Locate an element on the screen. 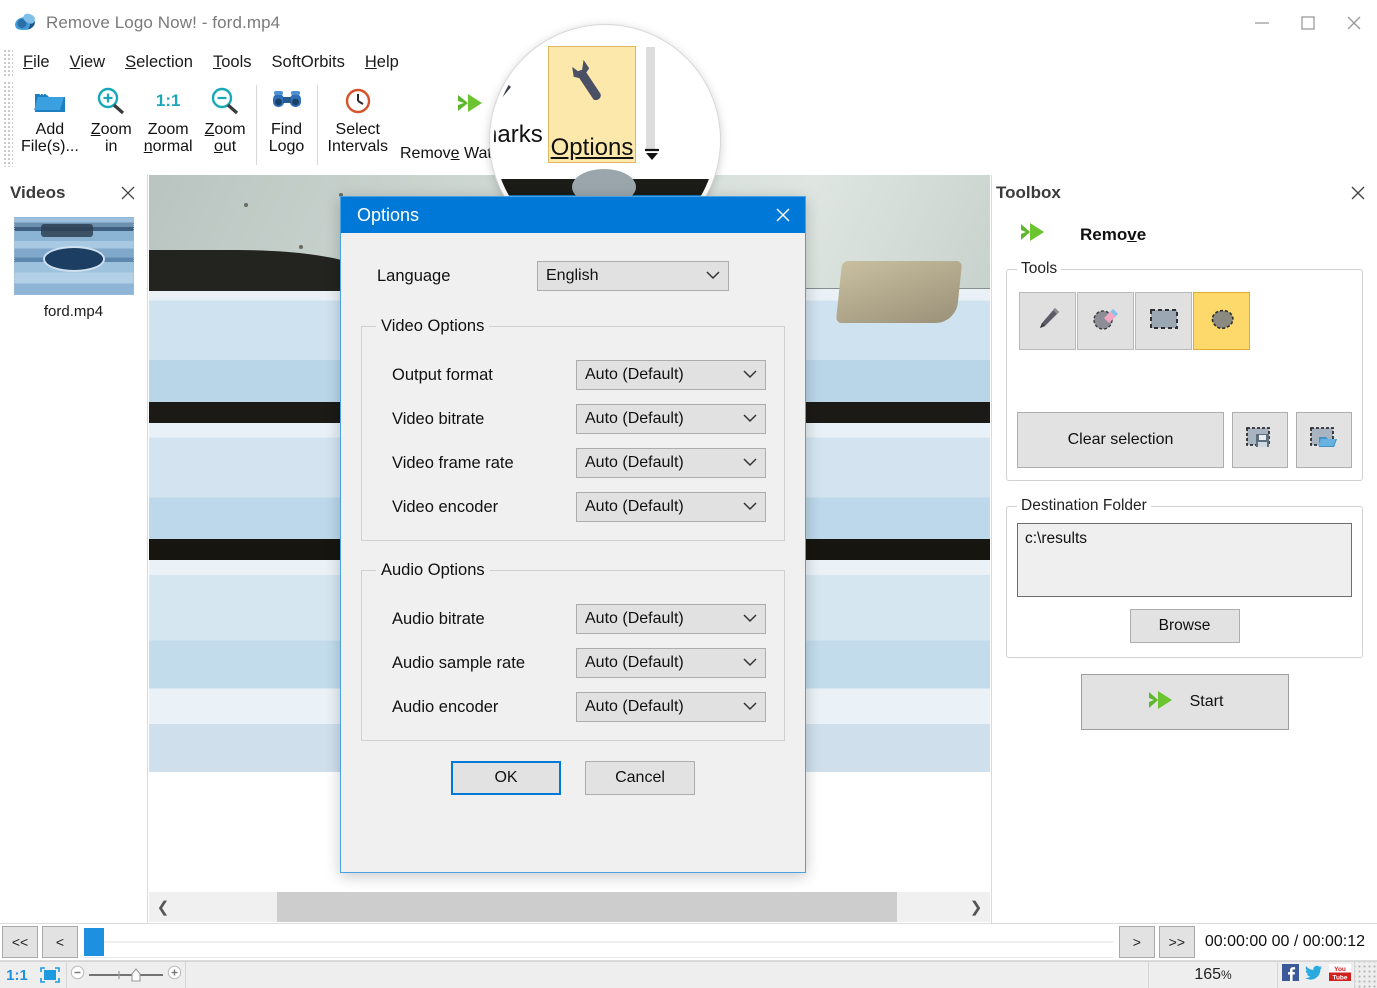 The width and height of the screenshot is (1377, 988). magnified-overflow-bar is located at coordinates (650, 98).